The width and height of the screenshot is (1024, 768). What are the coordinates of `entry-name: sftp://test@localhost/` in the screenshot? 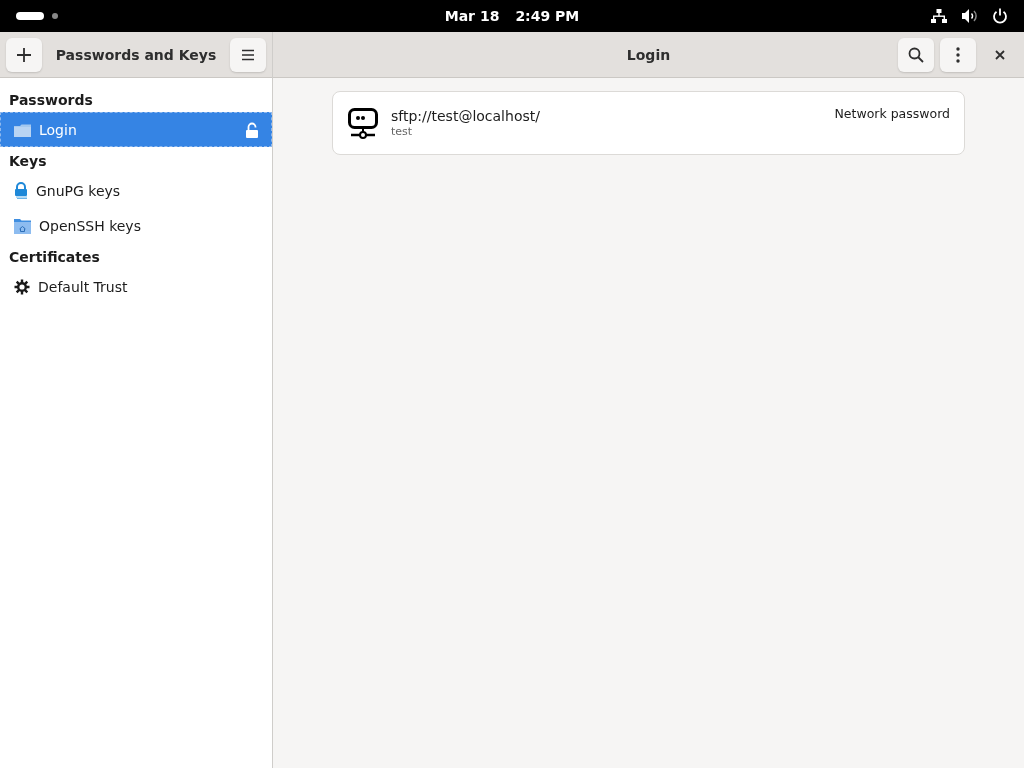 It's located at (466, 116).